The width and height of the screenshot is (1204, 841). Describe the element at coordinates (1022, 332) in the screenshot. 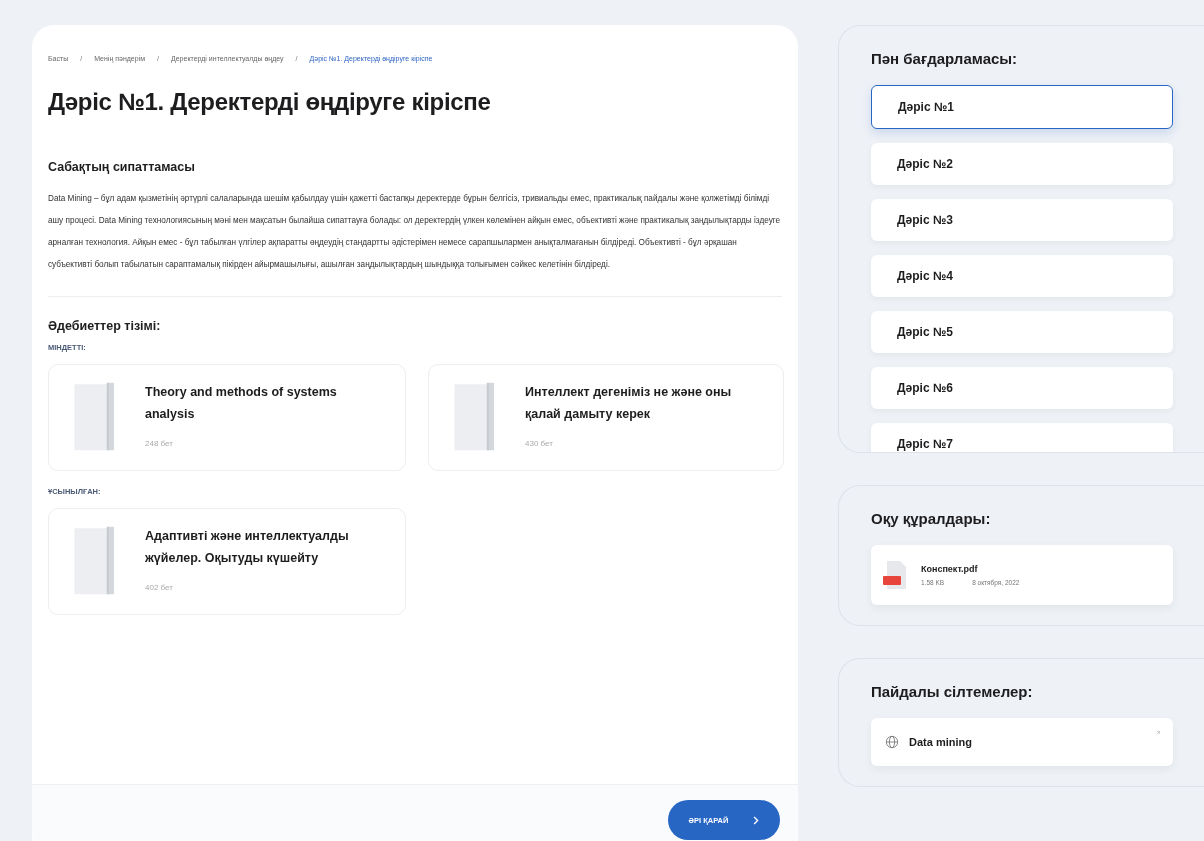

I see `lesson-item: Дәріс №5` at that location.